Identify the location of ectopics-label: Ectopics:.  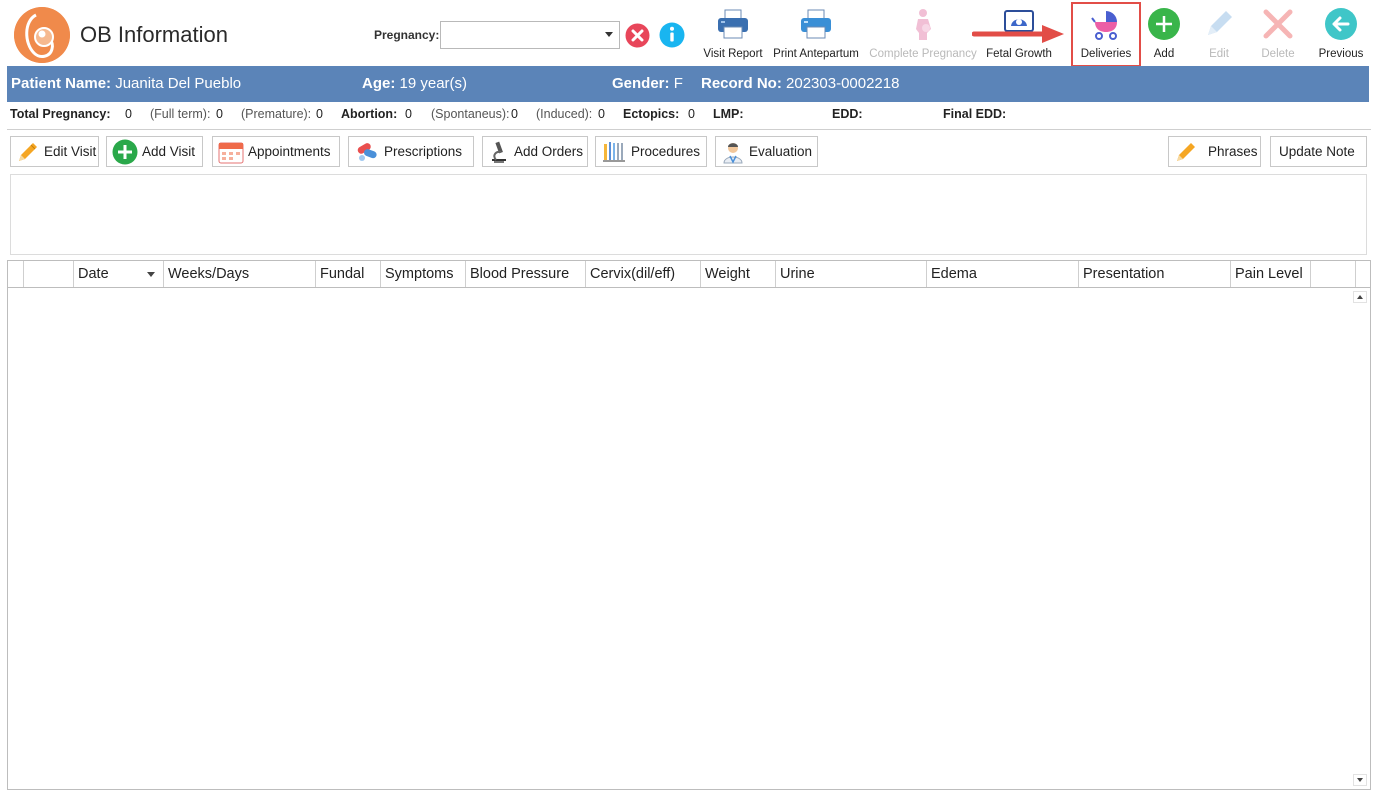
(651, 114).